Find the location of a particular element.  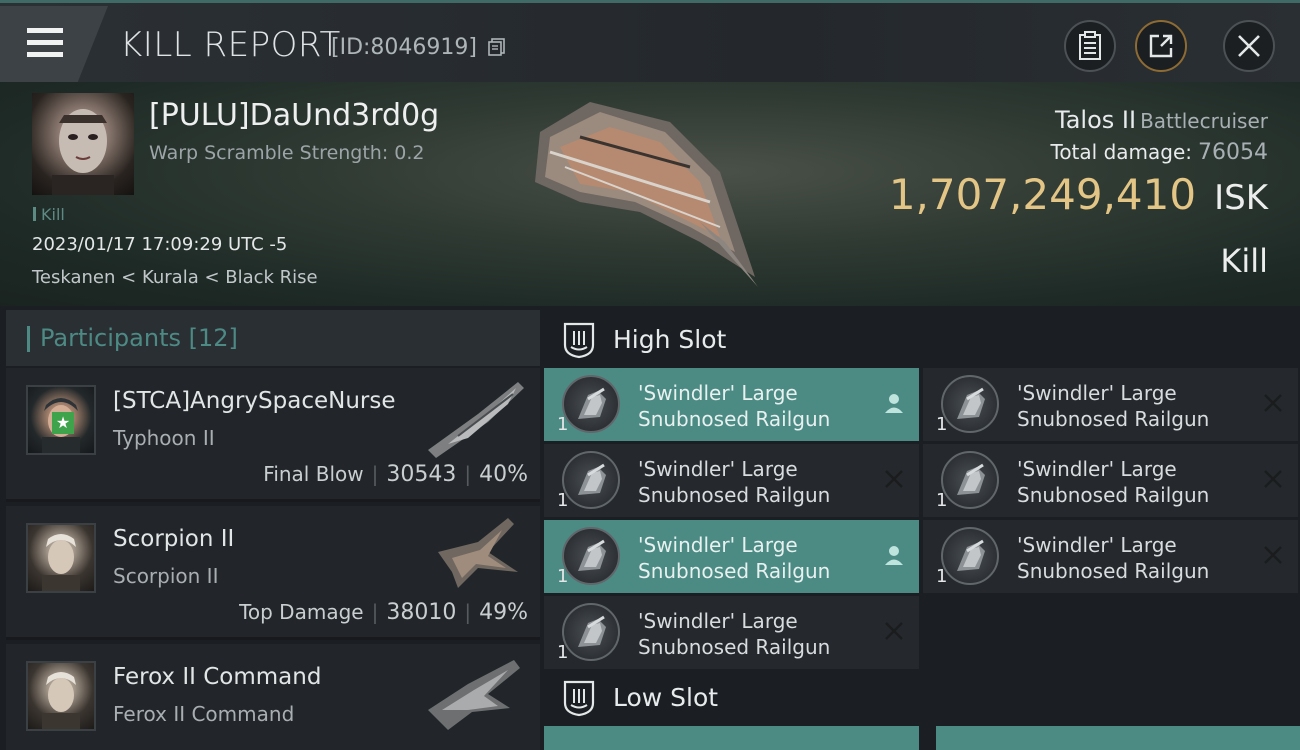

share-icon is located at coordinates (1161, 46).